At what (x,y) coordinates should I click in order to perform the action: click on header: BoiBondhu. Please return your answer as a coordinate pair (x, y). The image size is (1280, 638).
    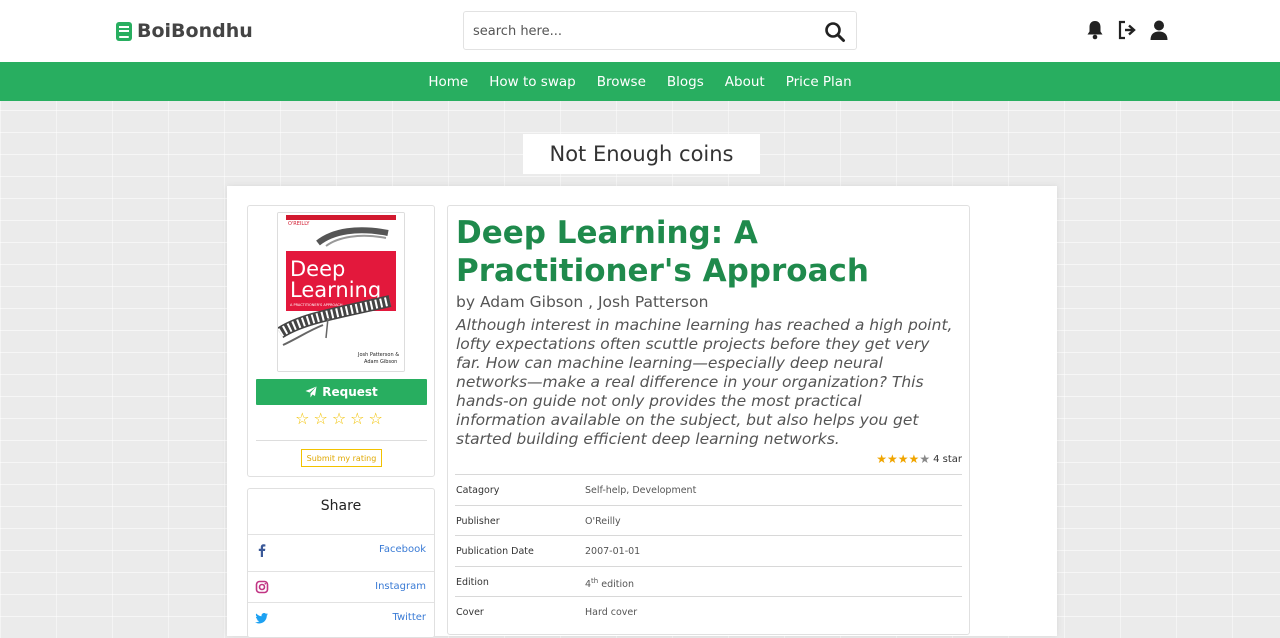
    Looking at the image, I should click on (640, 31).